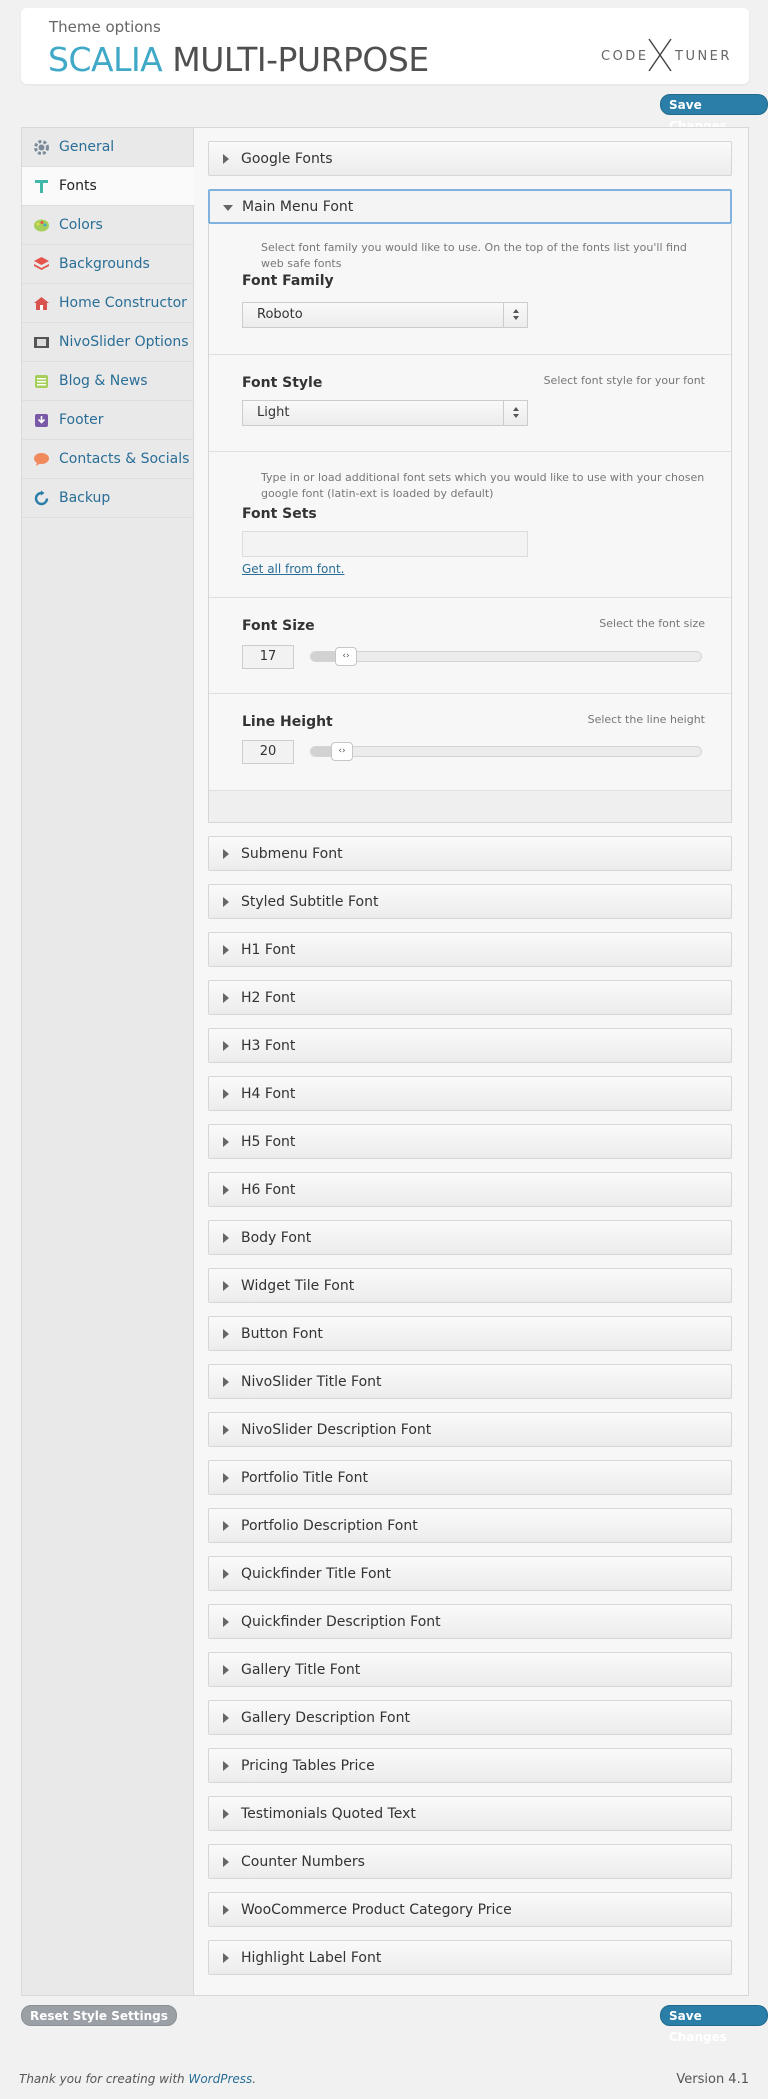  I want to click on sidebar-item-general: General, so click(107, 147).